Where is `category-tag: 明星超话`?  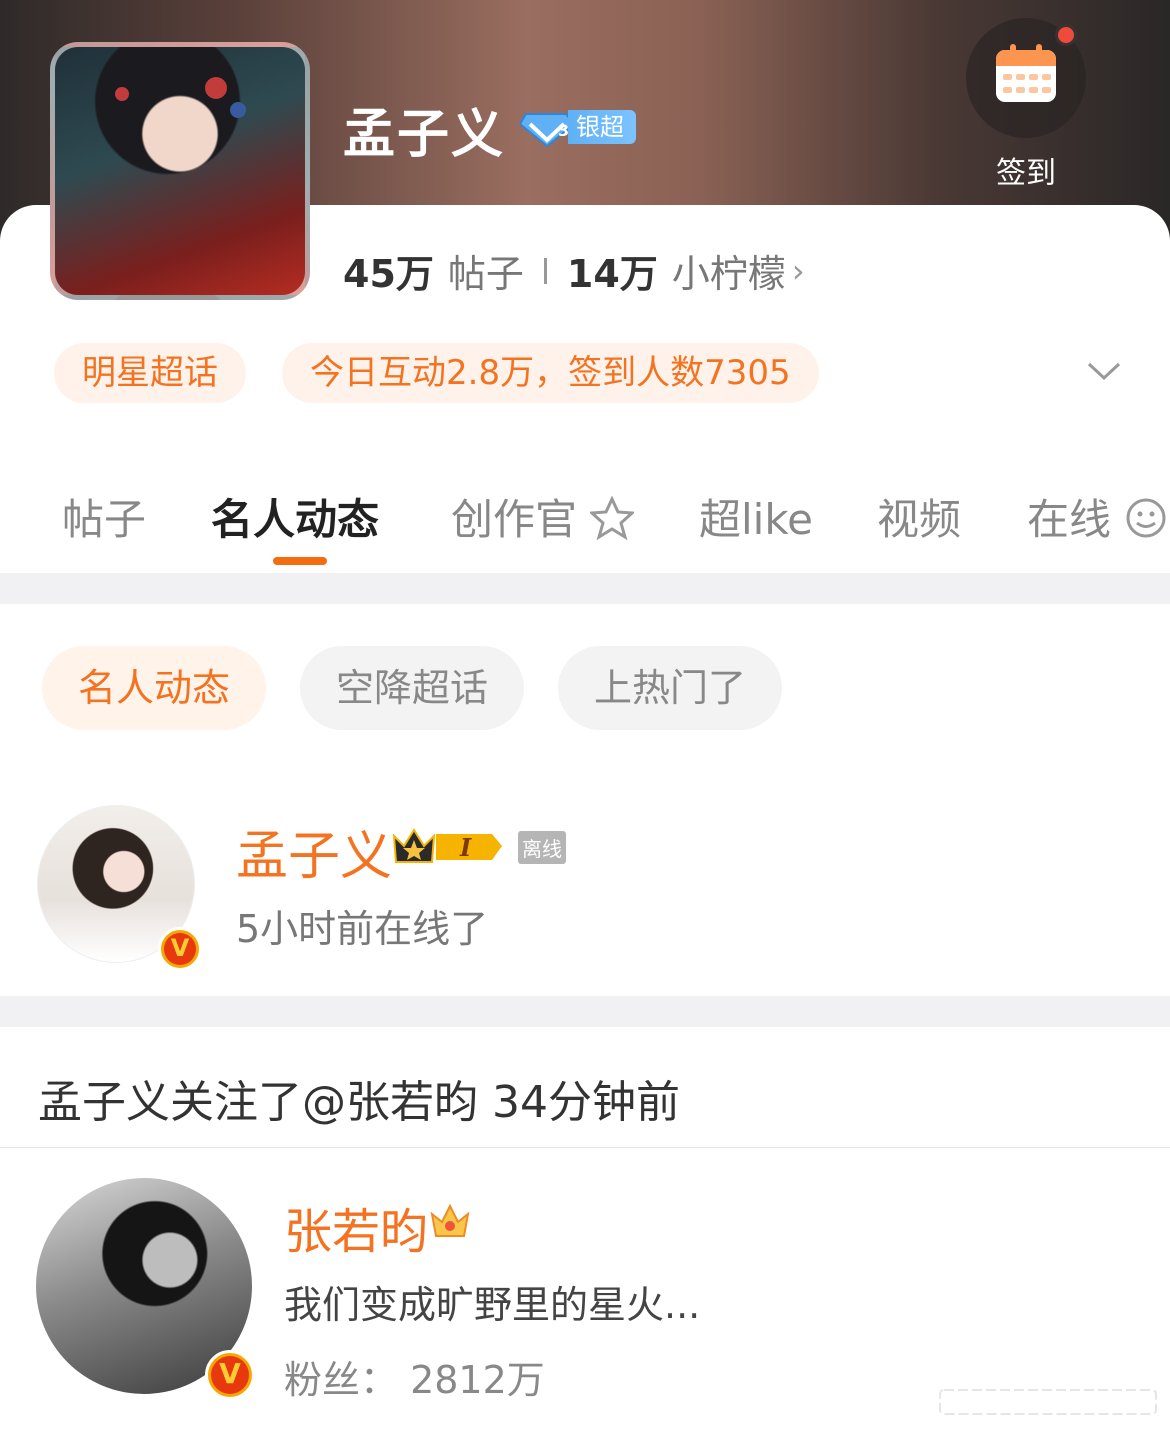
category-tag: 明星超话 is located at coordinates (150, 373).